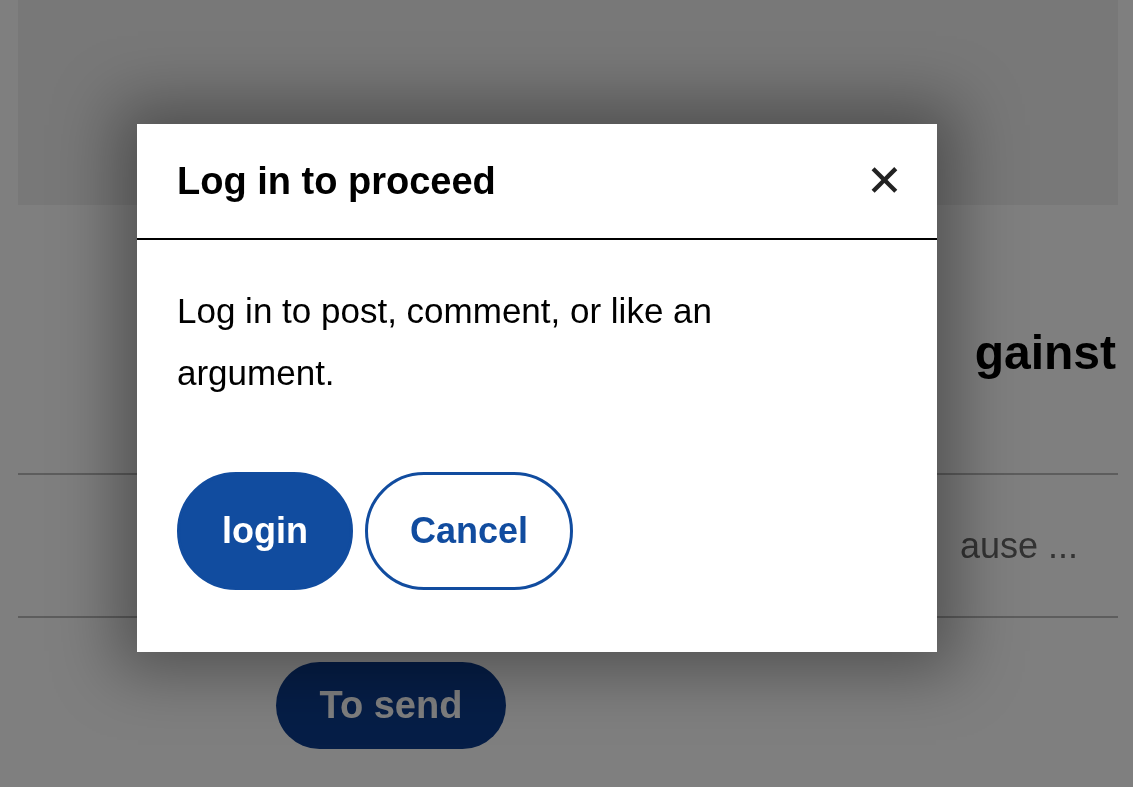 The image size is (1133, 787). What do you see at coordinates (265, 531) in the screenshot?
I see `login-button: login` at bounding box center [265, 531].